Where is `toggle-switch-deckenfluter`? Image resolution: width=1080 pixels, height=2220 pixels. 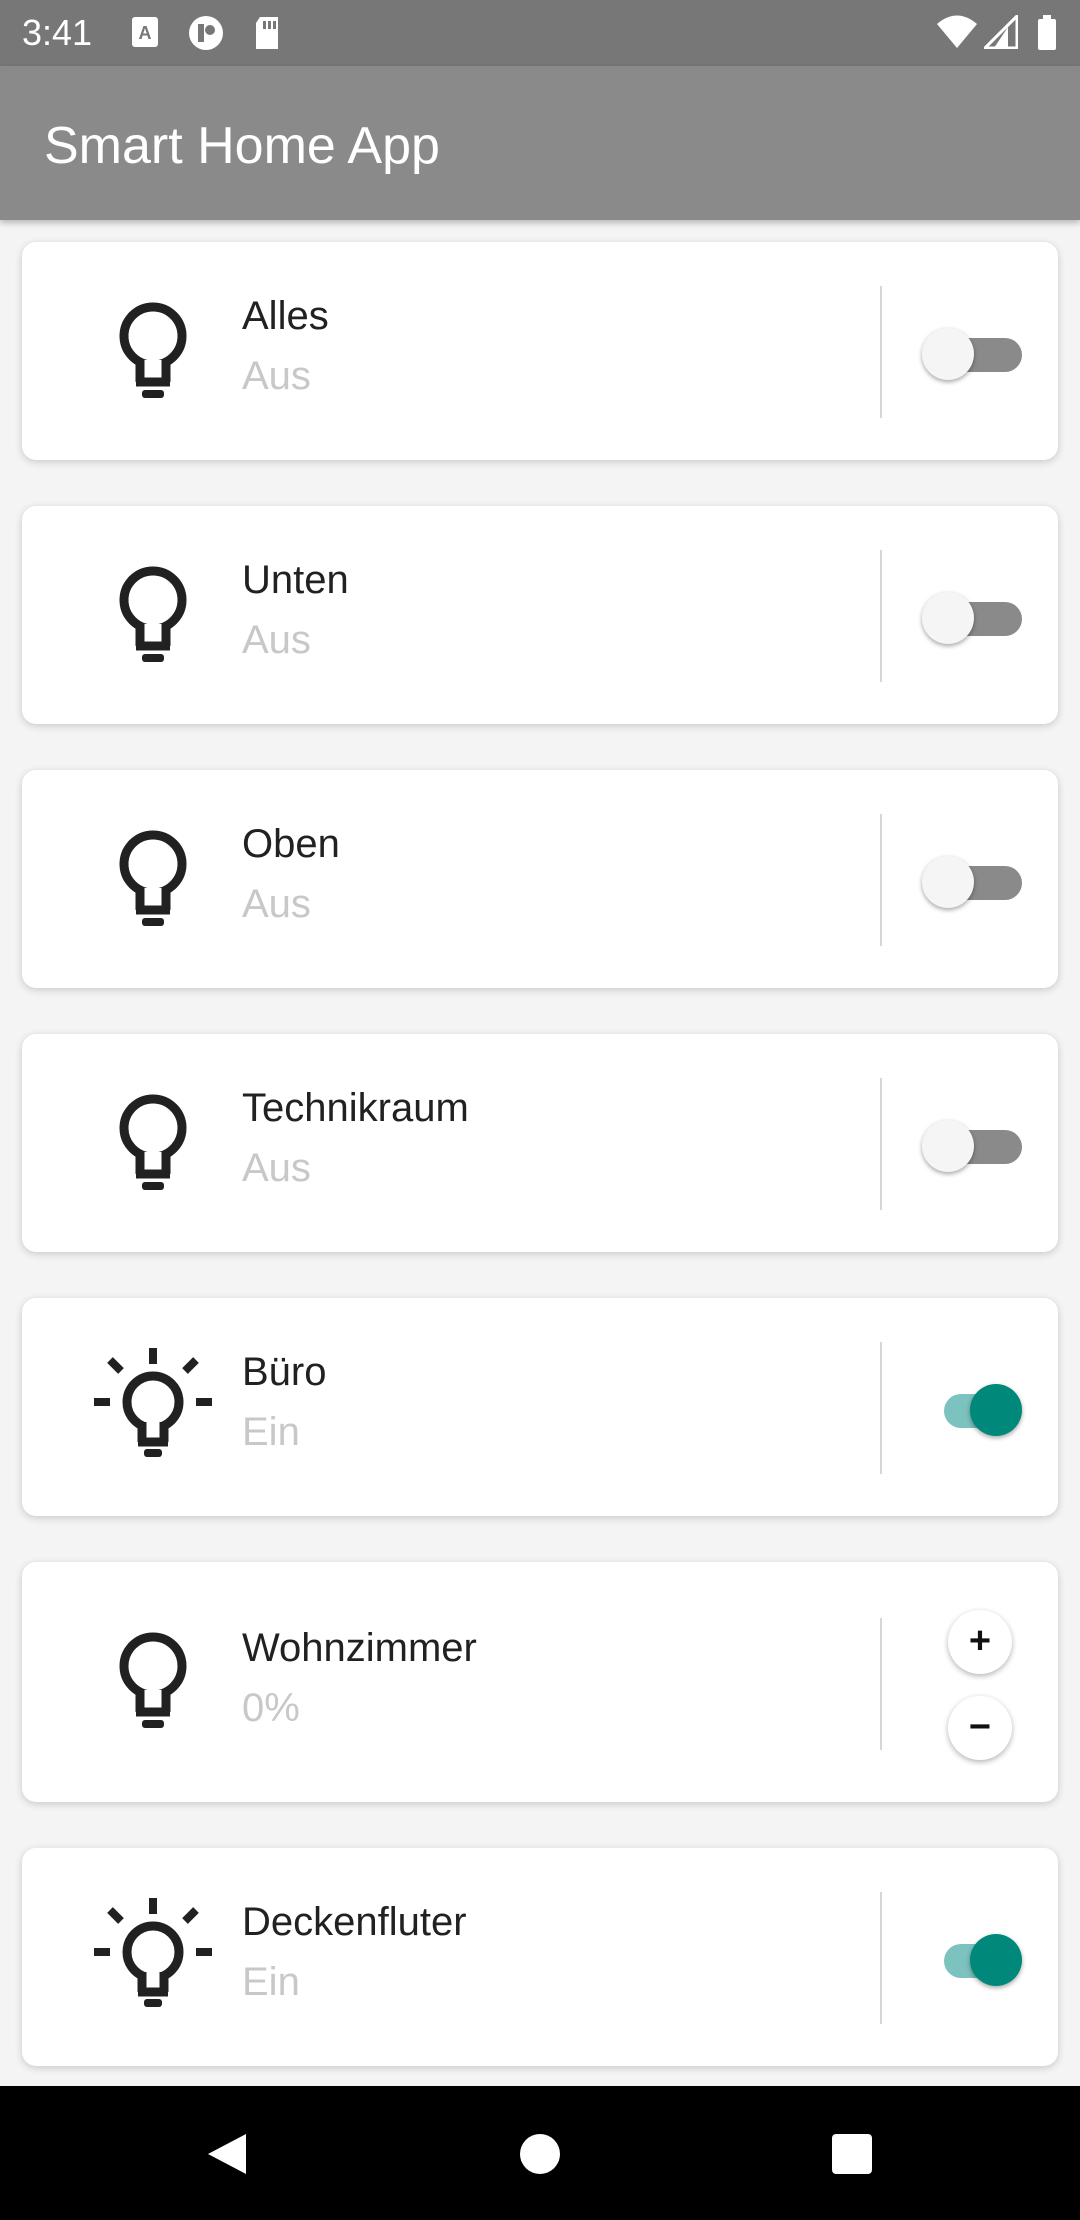 toggle-switch-deckenfluter is located at coordinates (977, 1958).